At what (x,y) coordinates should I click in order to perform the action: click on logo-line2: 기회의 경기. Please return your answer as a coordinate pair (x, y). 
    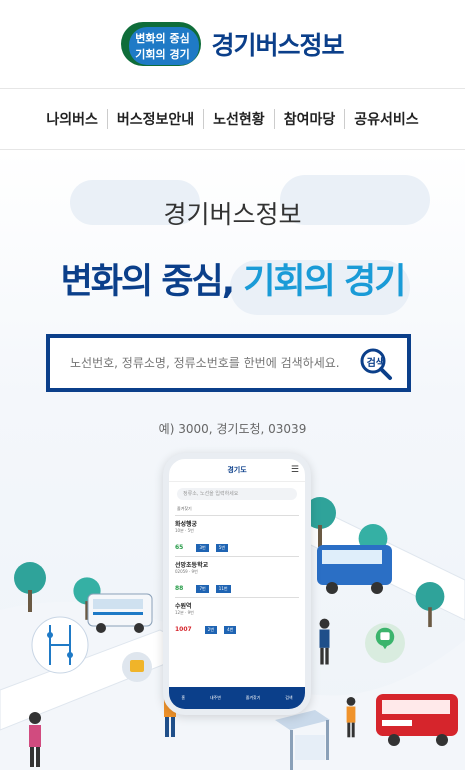
    Looking at the image, I should click on (162, 54).